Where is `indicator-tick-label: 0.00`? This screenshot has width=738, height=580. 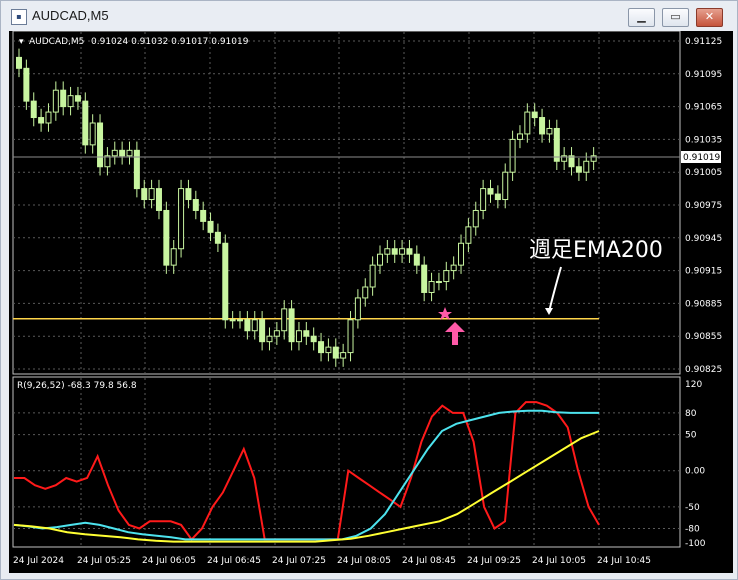 indicator-tick-label: 0.00 is located at coordinates (695, 472).